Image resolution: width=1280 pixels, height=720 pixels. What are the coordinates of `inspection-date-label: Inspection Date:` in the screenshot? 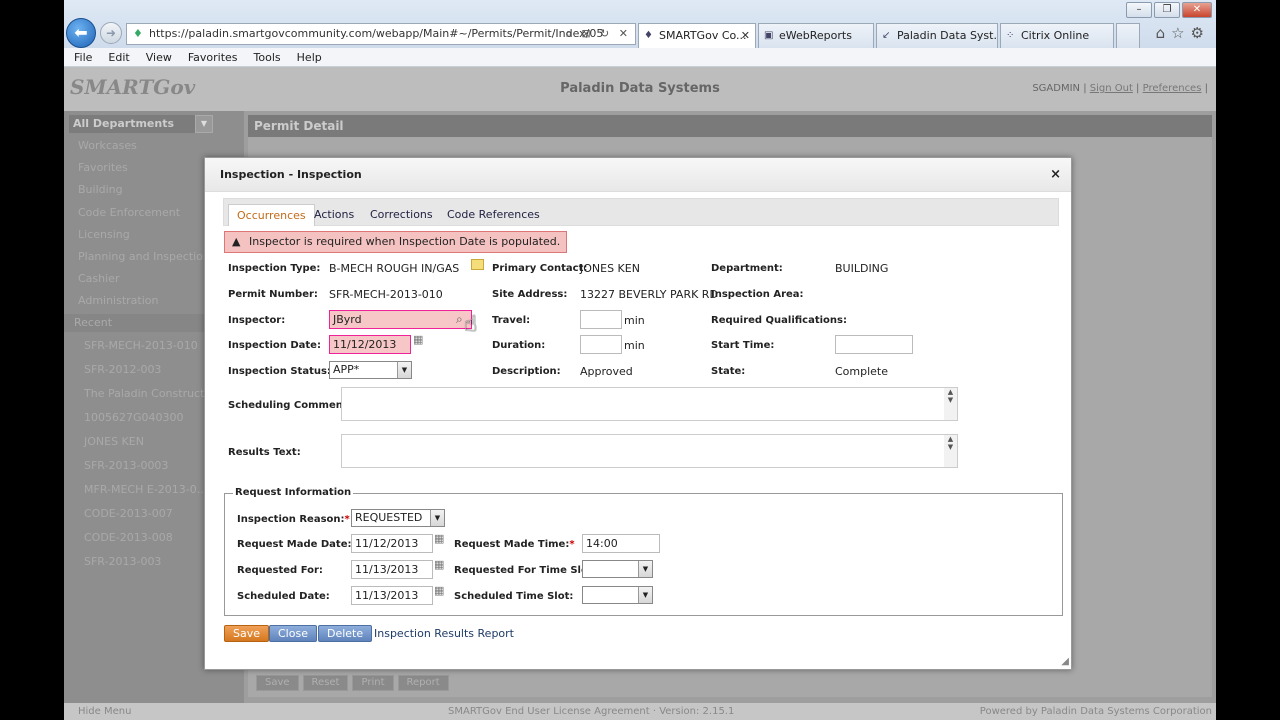 It's located at (274, 345).